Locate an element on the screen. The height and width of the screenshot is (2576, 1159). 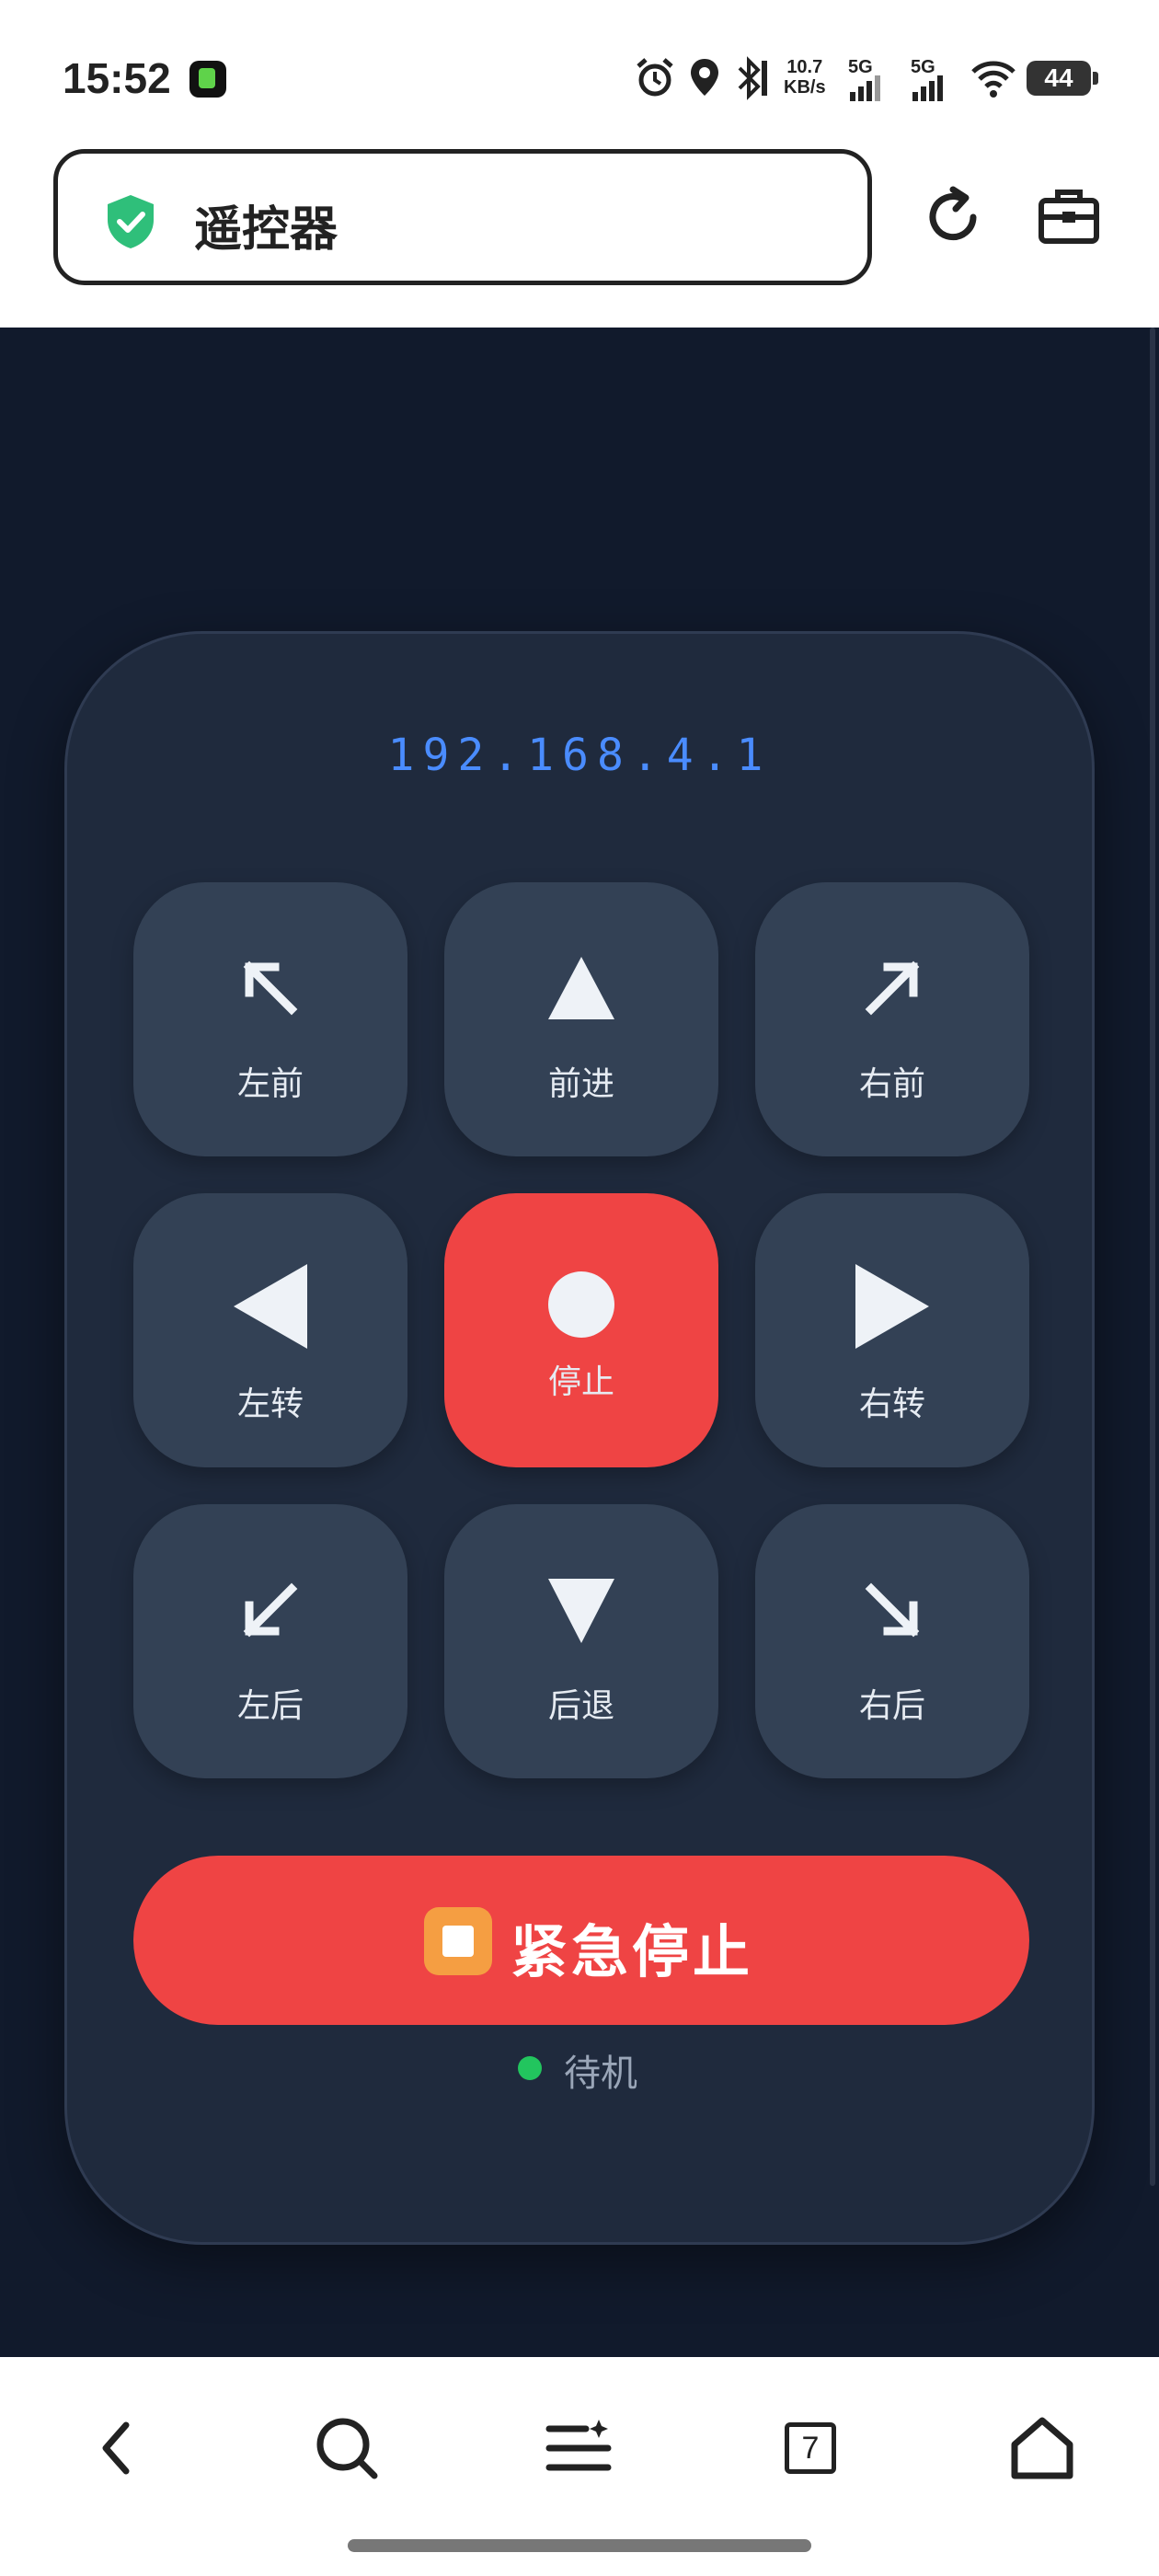
ip-address: 192.168.4.1 is located at coordinates (579, 755).